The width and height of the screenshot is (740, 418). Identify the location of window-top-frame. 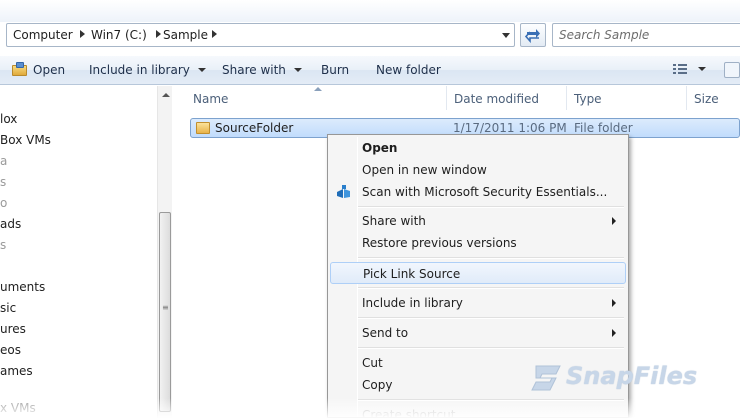
(370, 11).